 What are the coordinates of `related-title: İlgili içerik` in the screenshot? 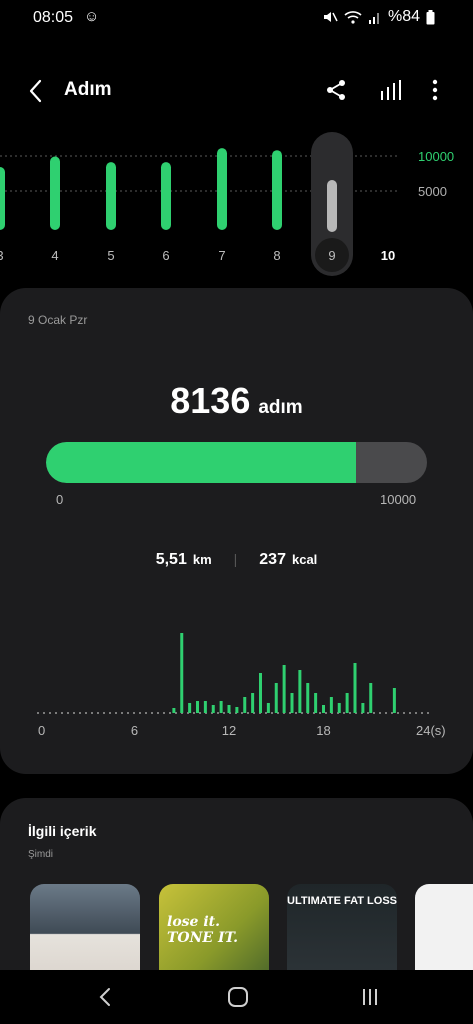 It's located at (62, 831).